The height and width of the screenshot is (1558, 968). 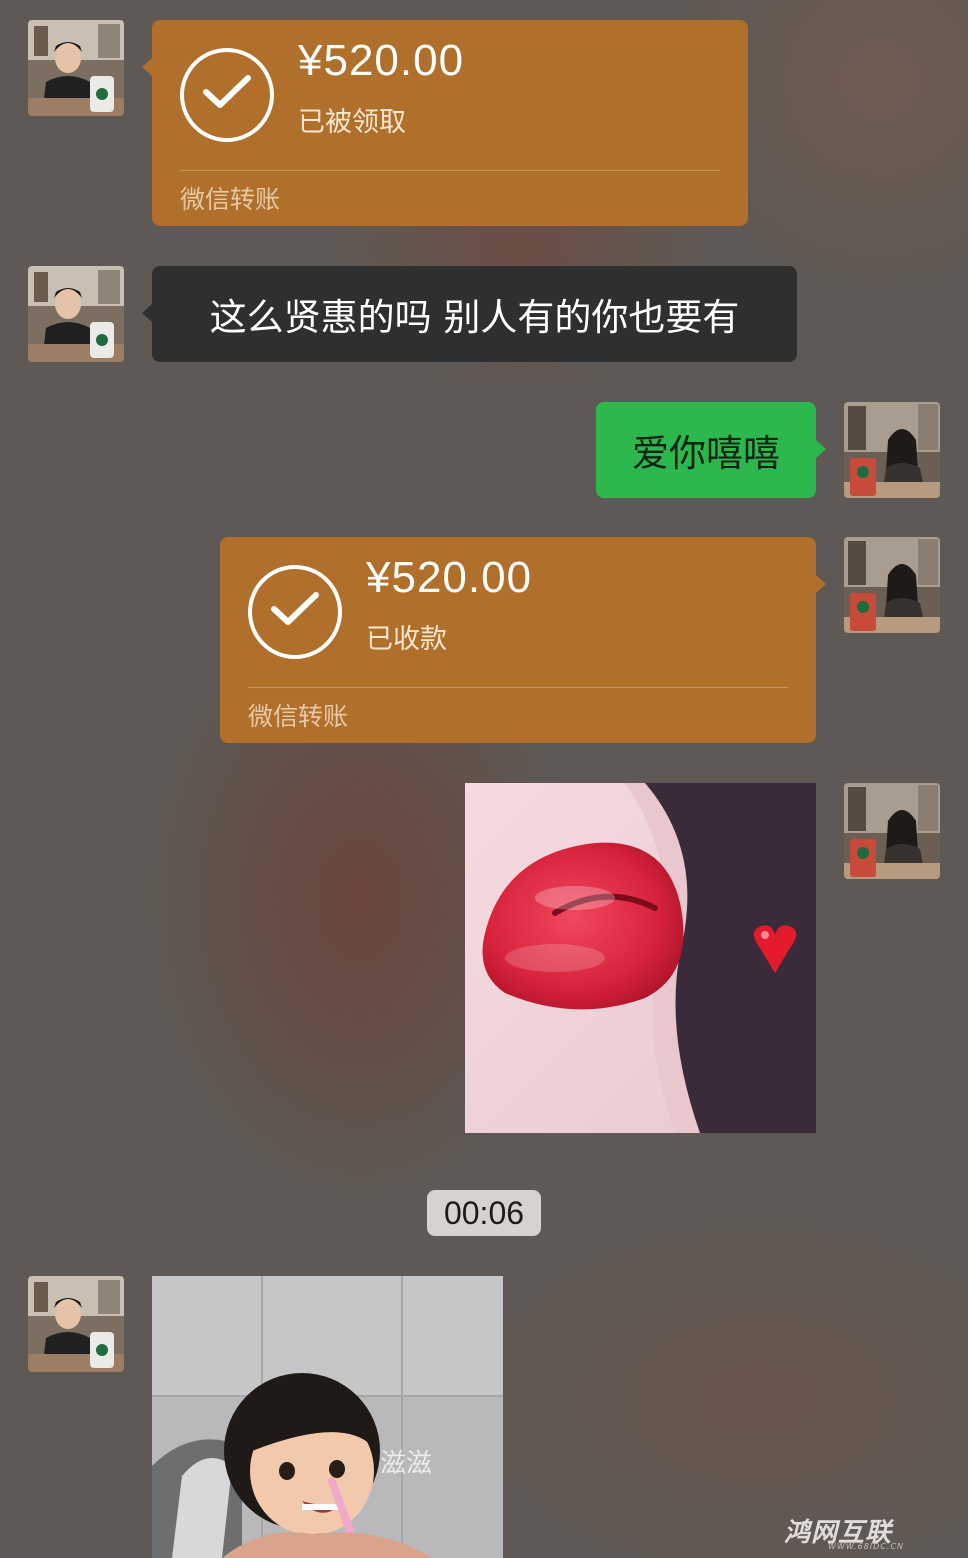 I want to click on transfer-status: 已收款, so click(x=406, y=639).